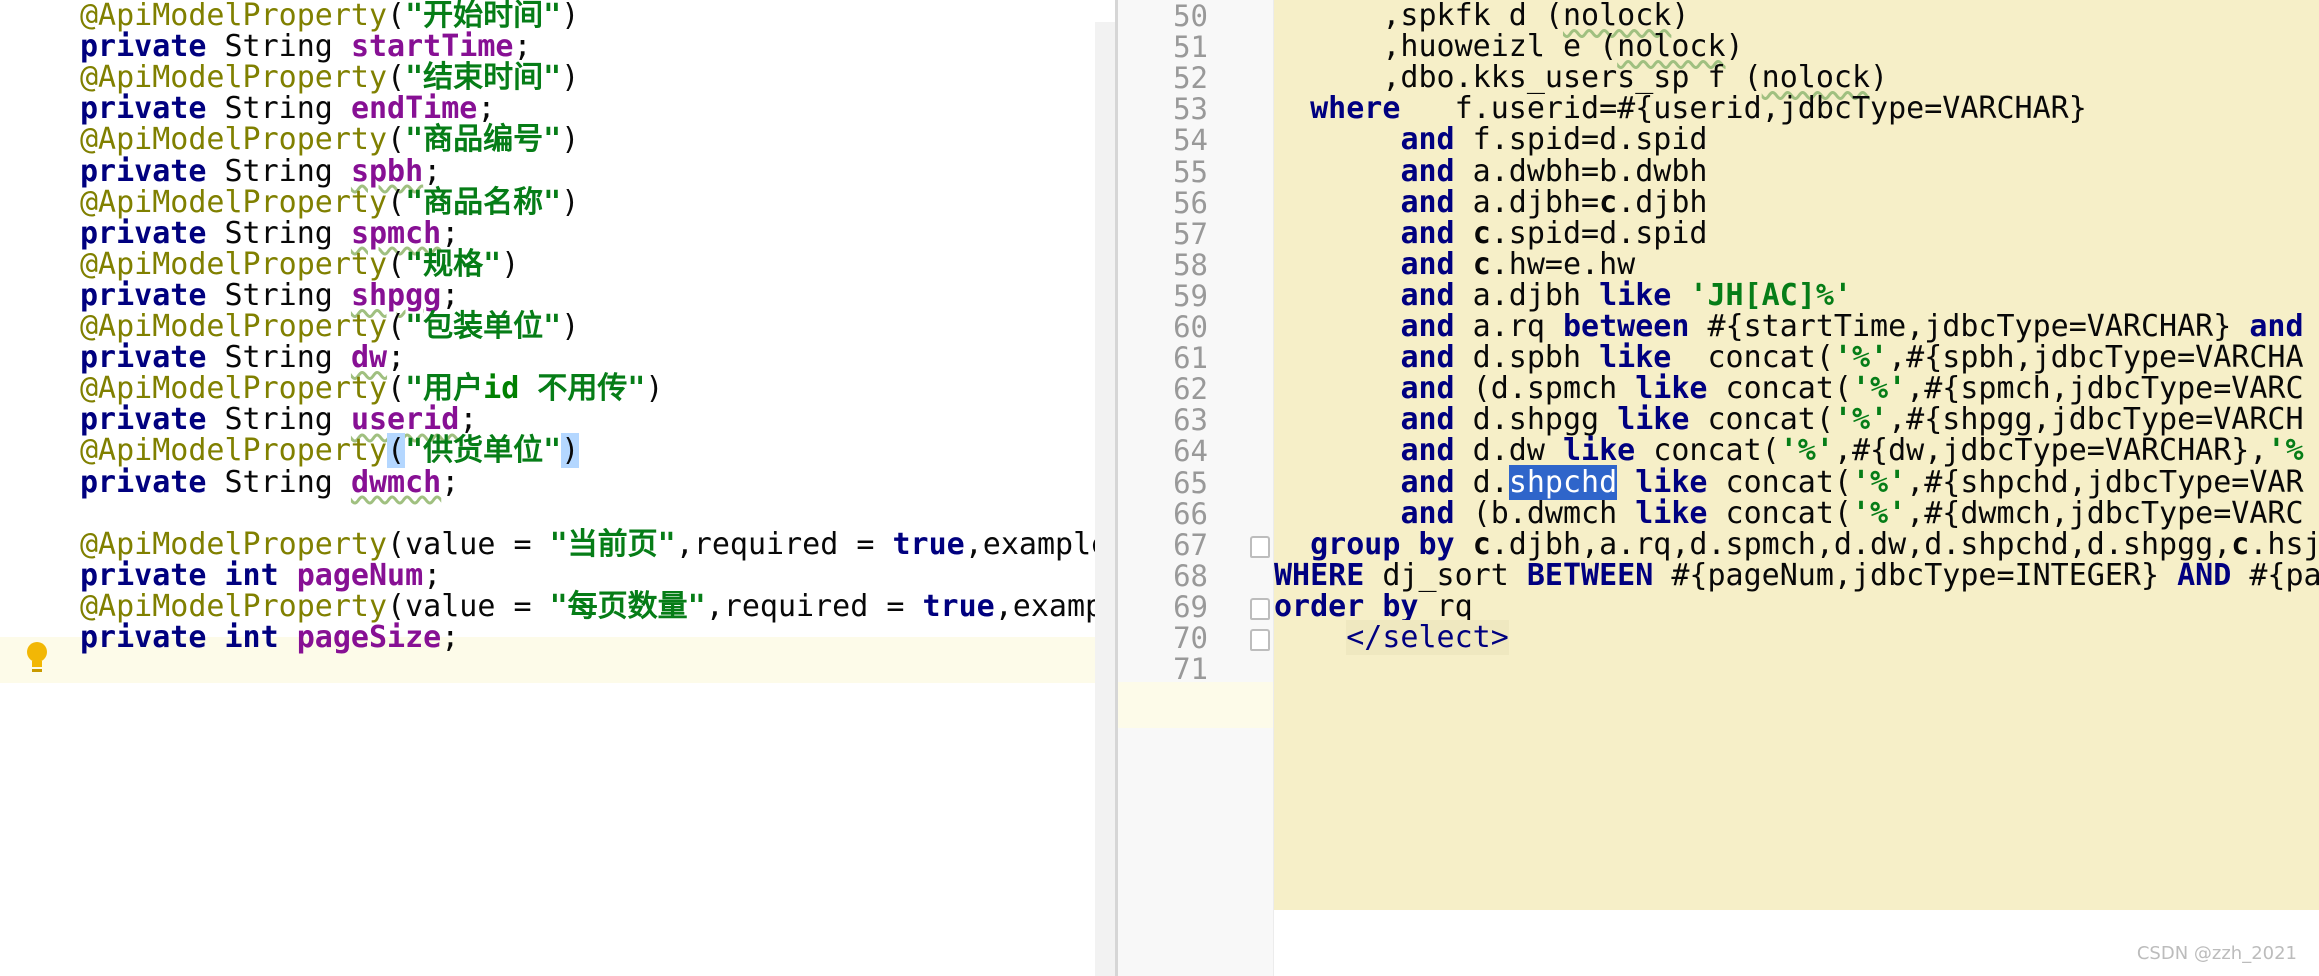  Describe the element at coordinates (582, 389) in the screenshot. I see `code-token: 不用传"` at that location.